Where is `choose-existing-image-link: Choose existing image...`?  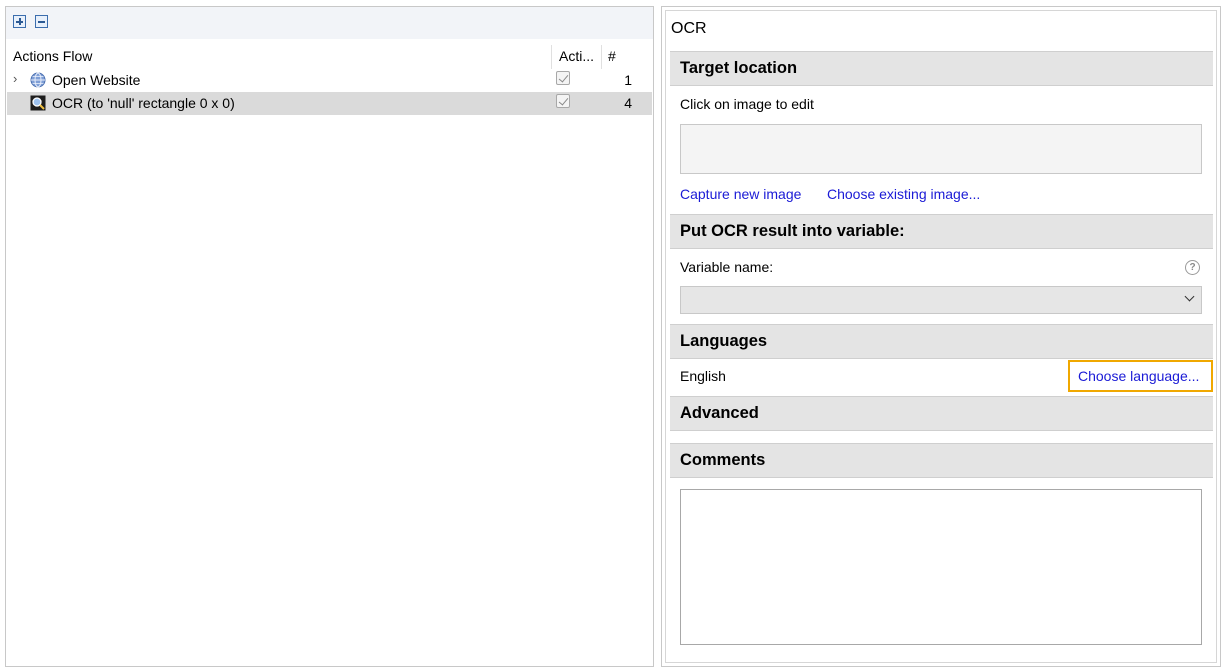 choose-existing-image-link: Choose existing image... is located at coordinates (903, 194).